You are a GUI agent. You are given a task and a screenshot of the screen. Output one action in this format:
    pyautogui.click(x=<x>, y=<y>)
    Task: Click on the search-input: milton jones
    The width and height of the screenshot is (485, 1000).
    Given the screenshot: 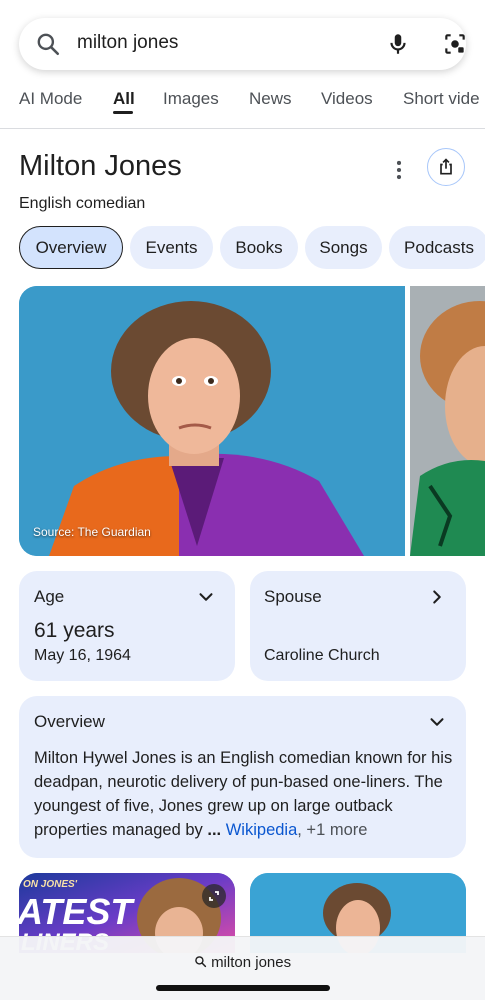 What is the action you would take?
    pyautogui.click(x=127, y=43)
    